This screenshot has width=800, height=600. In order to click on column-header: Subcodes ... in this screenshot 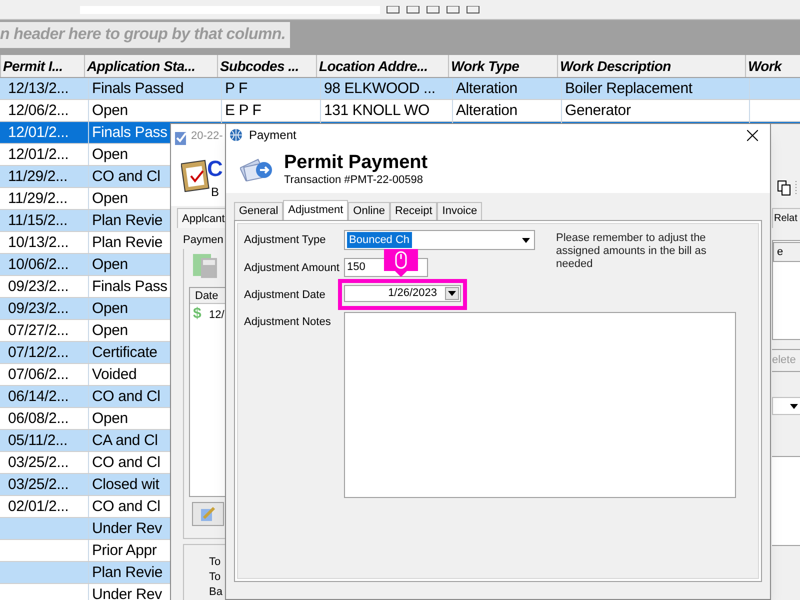, I will do `click(267, 66)`.